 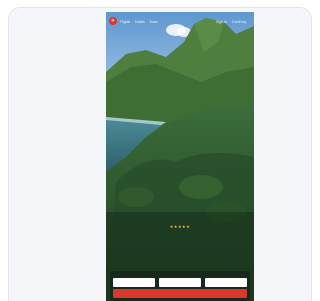 I want to click on plane-icon: ✈, so click(x=113, y=20).